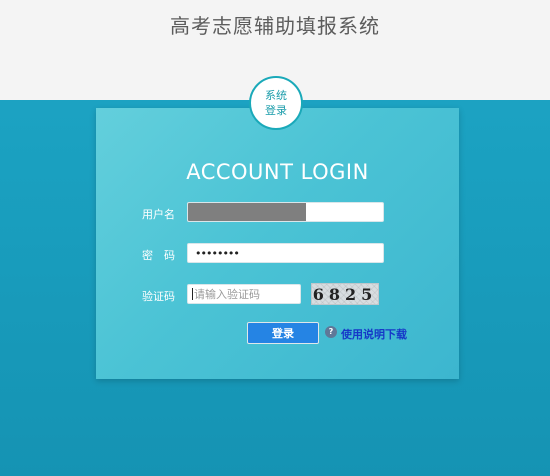 This screenshot has width=550, height=476. Describe the element at coordinates (227, 294) in the screenshot. I see `captcha-placeholder: 请输入验证码` at that location.